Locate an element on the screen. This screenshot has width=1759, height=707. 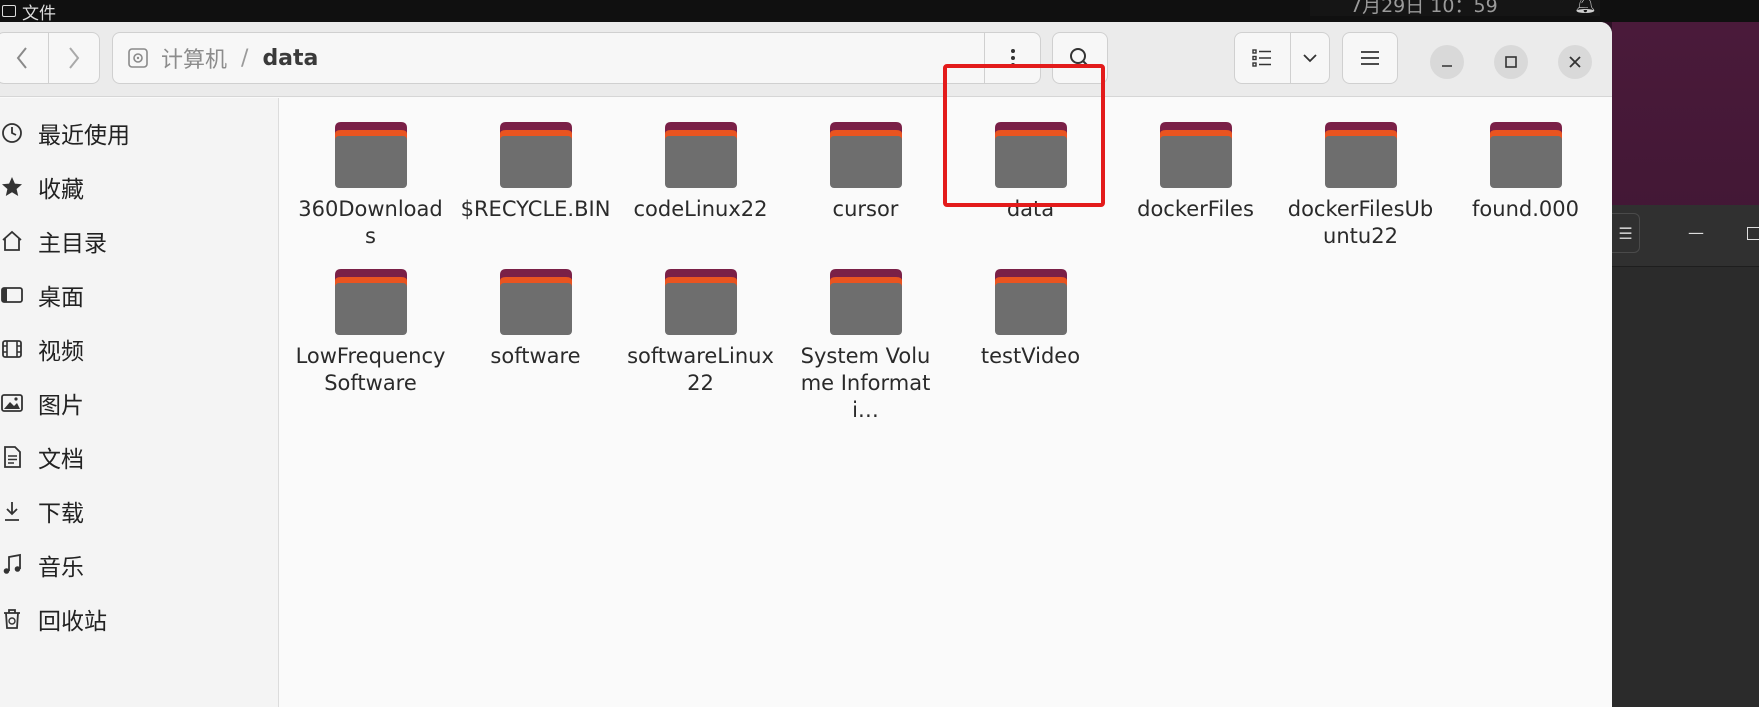
menu-icon: ☰ is located at coordinates (1626, 233).